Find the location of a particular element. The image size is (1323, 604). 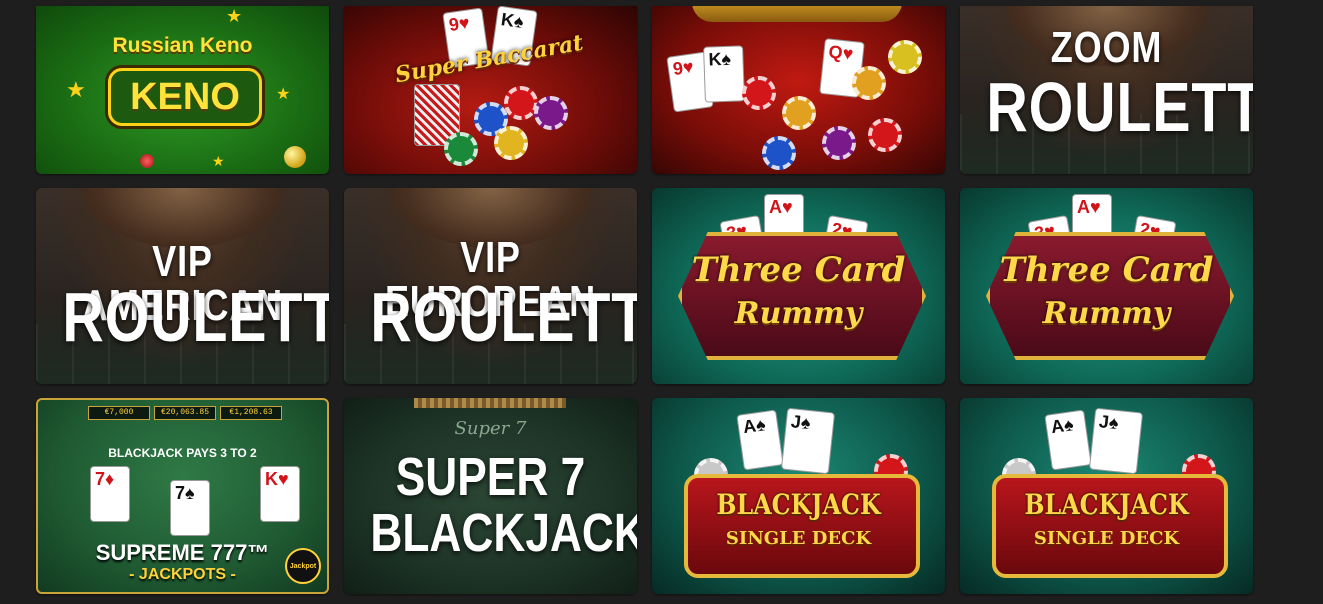

jackpot-major: €1,208.63 is located at coordinates (251, 413).